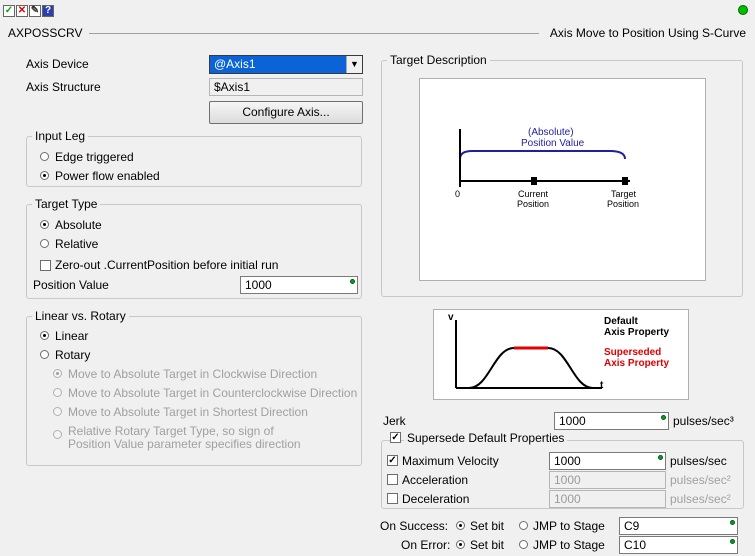  What do you see at coordinates (354, 64) in the screenshot?
I see `chevron-down-icon: ▼` at bounding box center [354, 64].